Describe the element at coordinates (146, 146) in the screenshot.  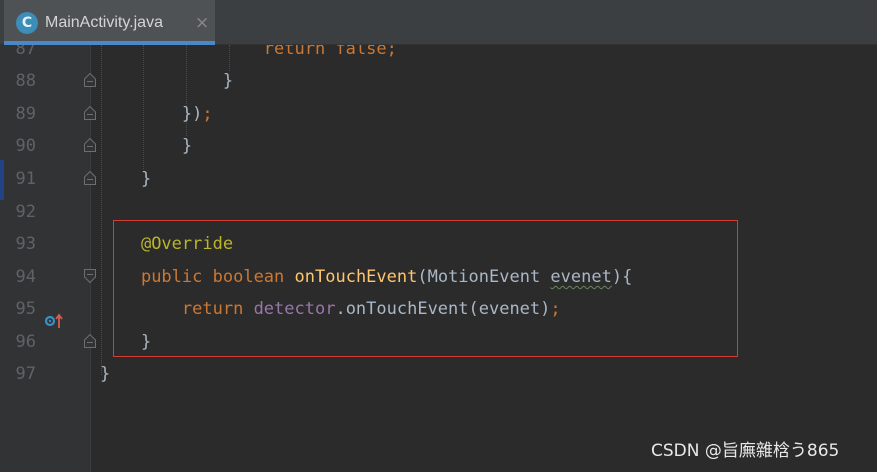
I see `code-line-90: }` at that location.